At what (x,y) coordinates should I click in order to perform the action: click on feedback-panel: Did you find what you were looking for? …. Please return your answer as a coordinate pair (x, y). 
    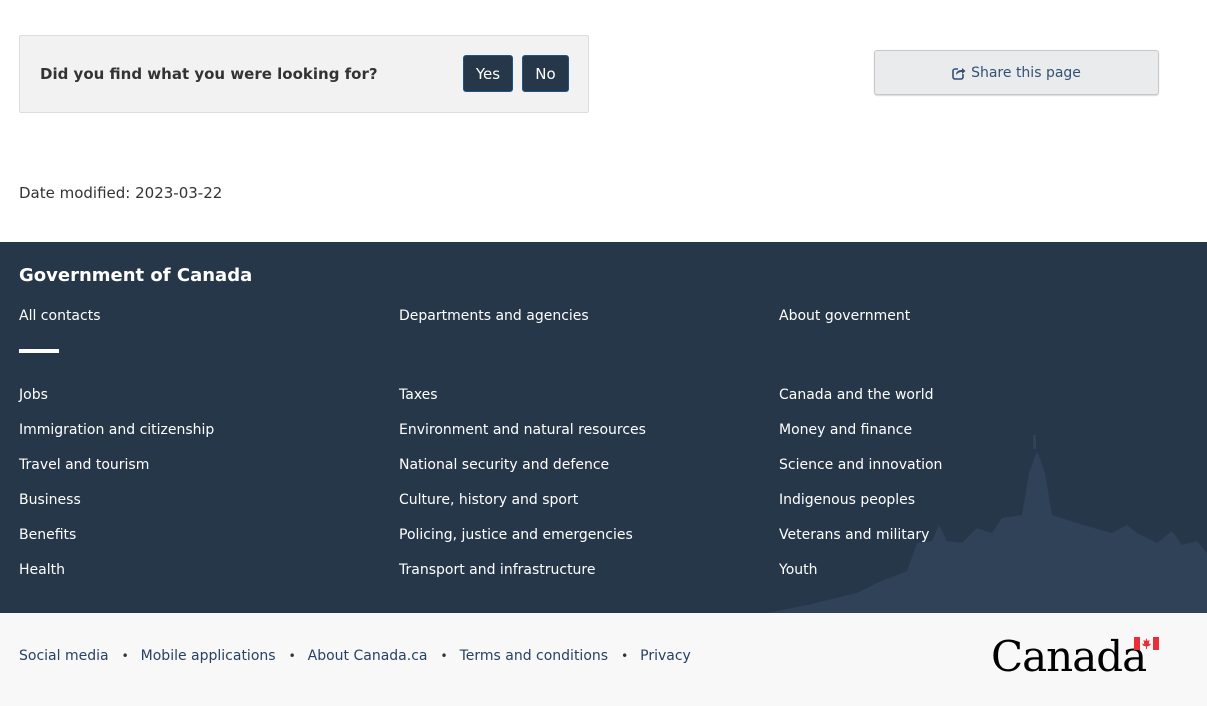
    Looking at the image, I should click on (304, 74).